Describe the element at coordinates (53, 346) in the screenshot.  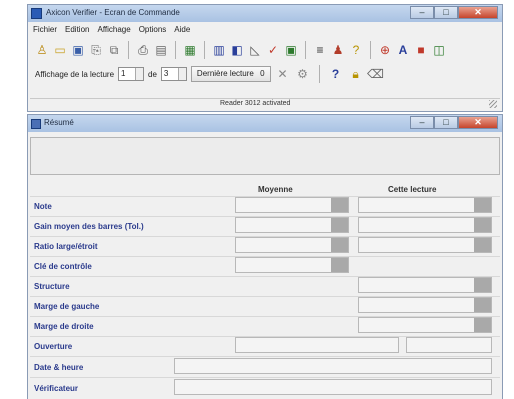
I see `row-label-ouverture: Ouverture` at that location.